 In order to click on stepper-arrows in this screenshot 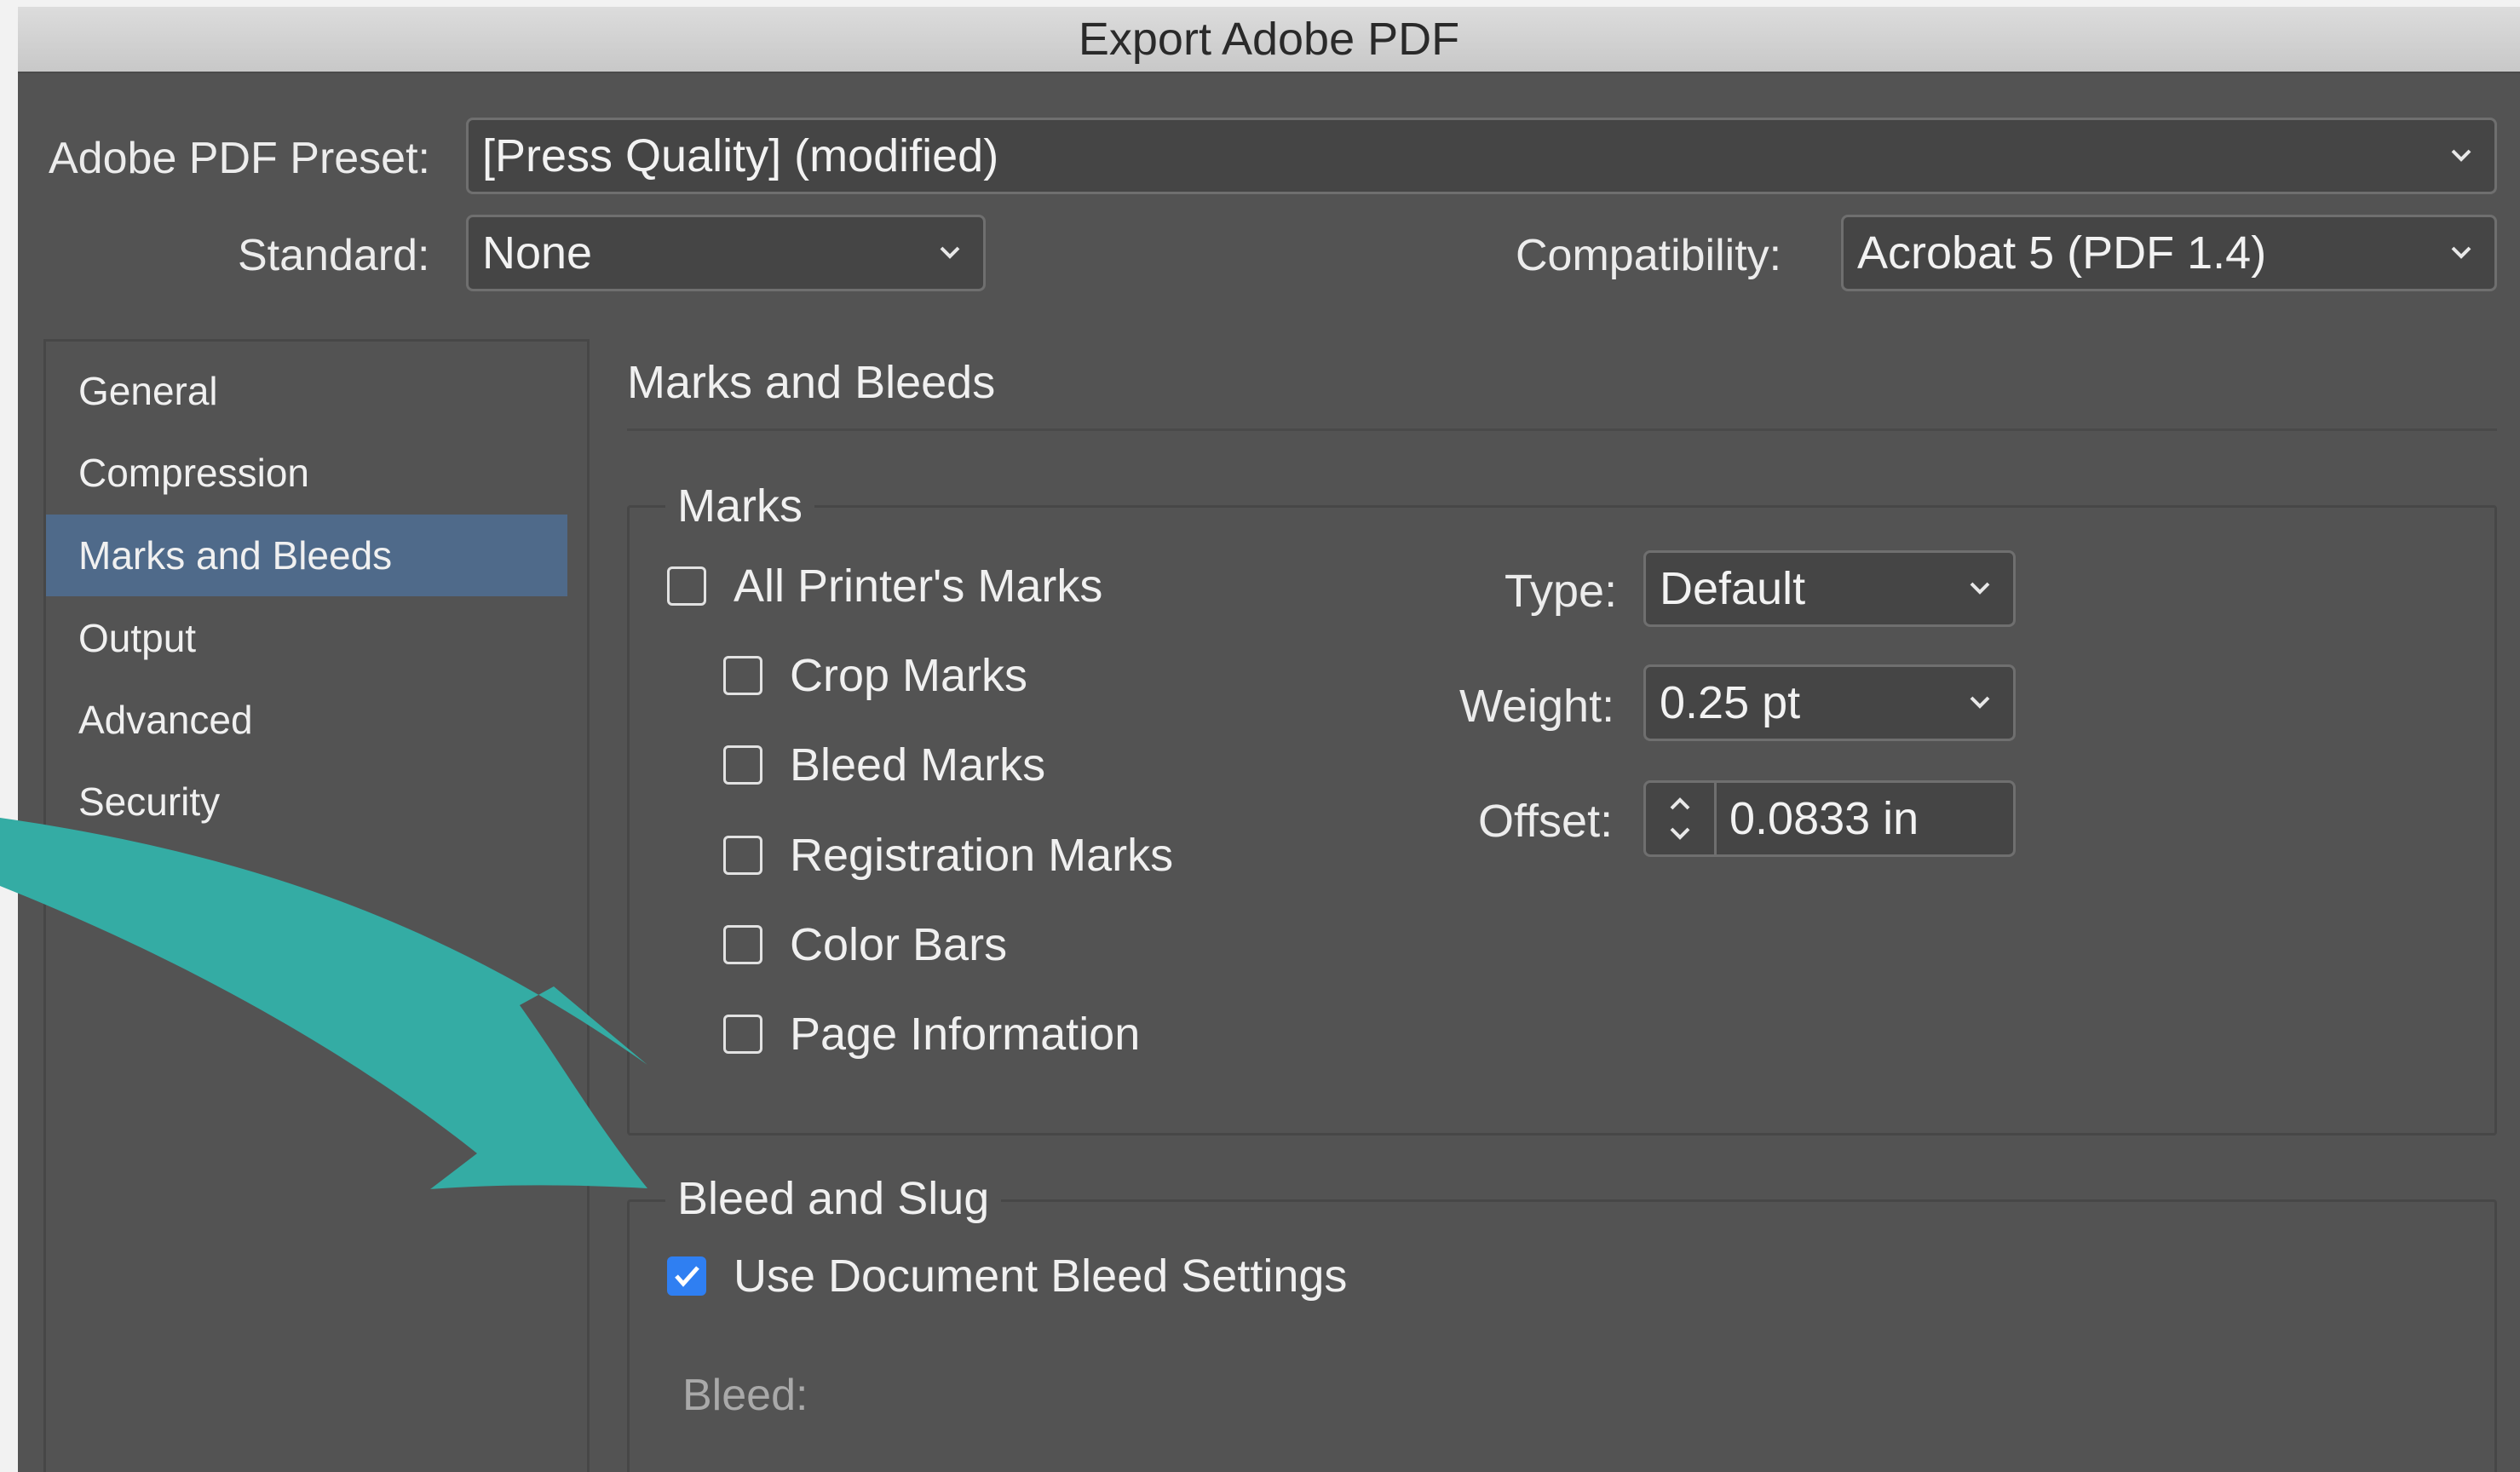, I will do `click(1682, 819)`.